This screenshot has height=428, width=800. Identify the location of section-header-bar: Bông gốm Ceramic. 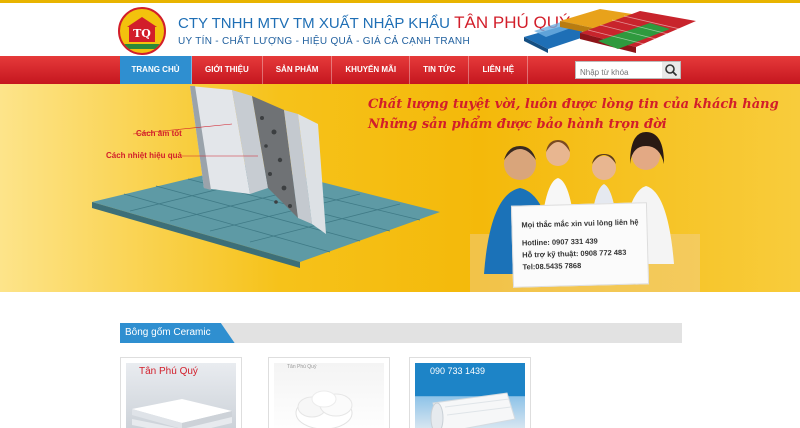
(401, 333).